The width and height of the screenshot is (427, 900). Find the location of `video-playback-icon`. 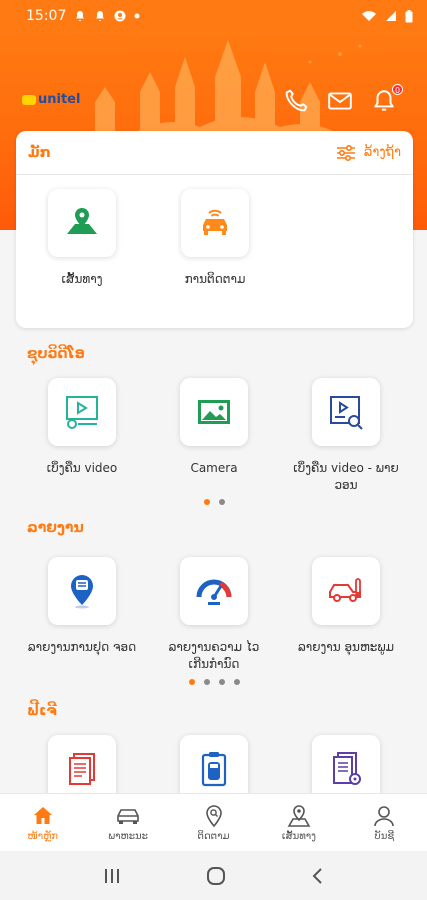

video-playback-icon is located at coordinates (82, 412).